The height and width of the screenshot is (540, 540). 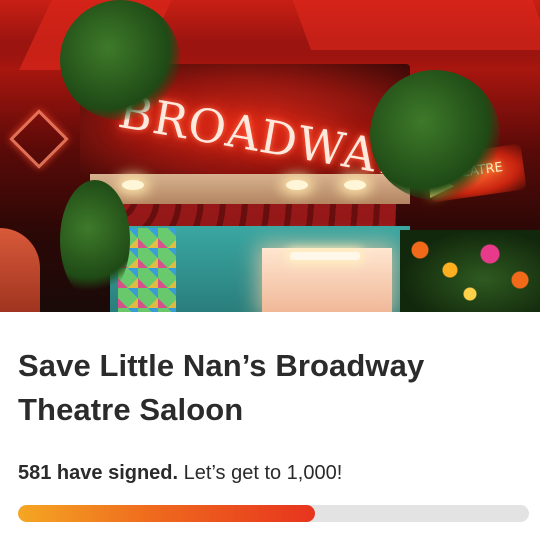 What do you see at coordinates (470, 271) in the screenshot?
I see `flower-arrangement` at bounding box center [470, 271].